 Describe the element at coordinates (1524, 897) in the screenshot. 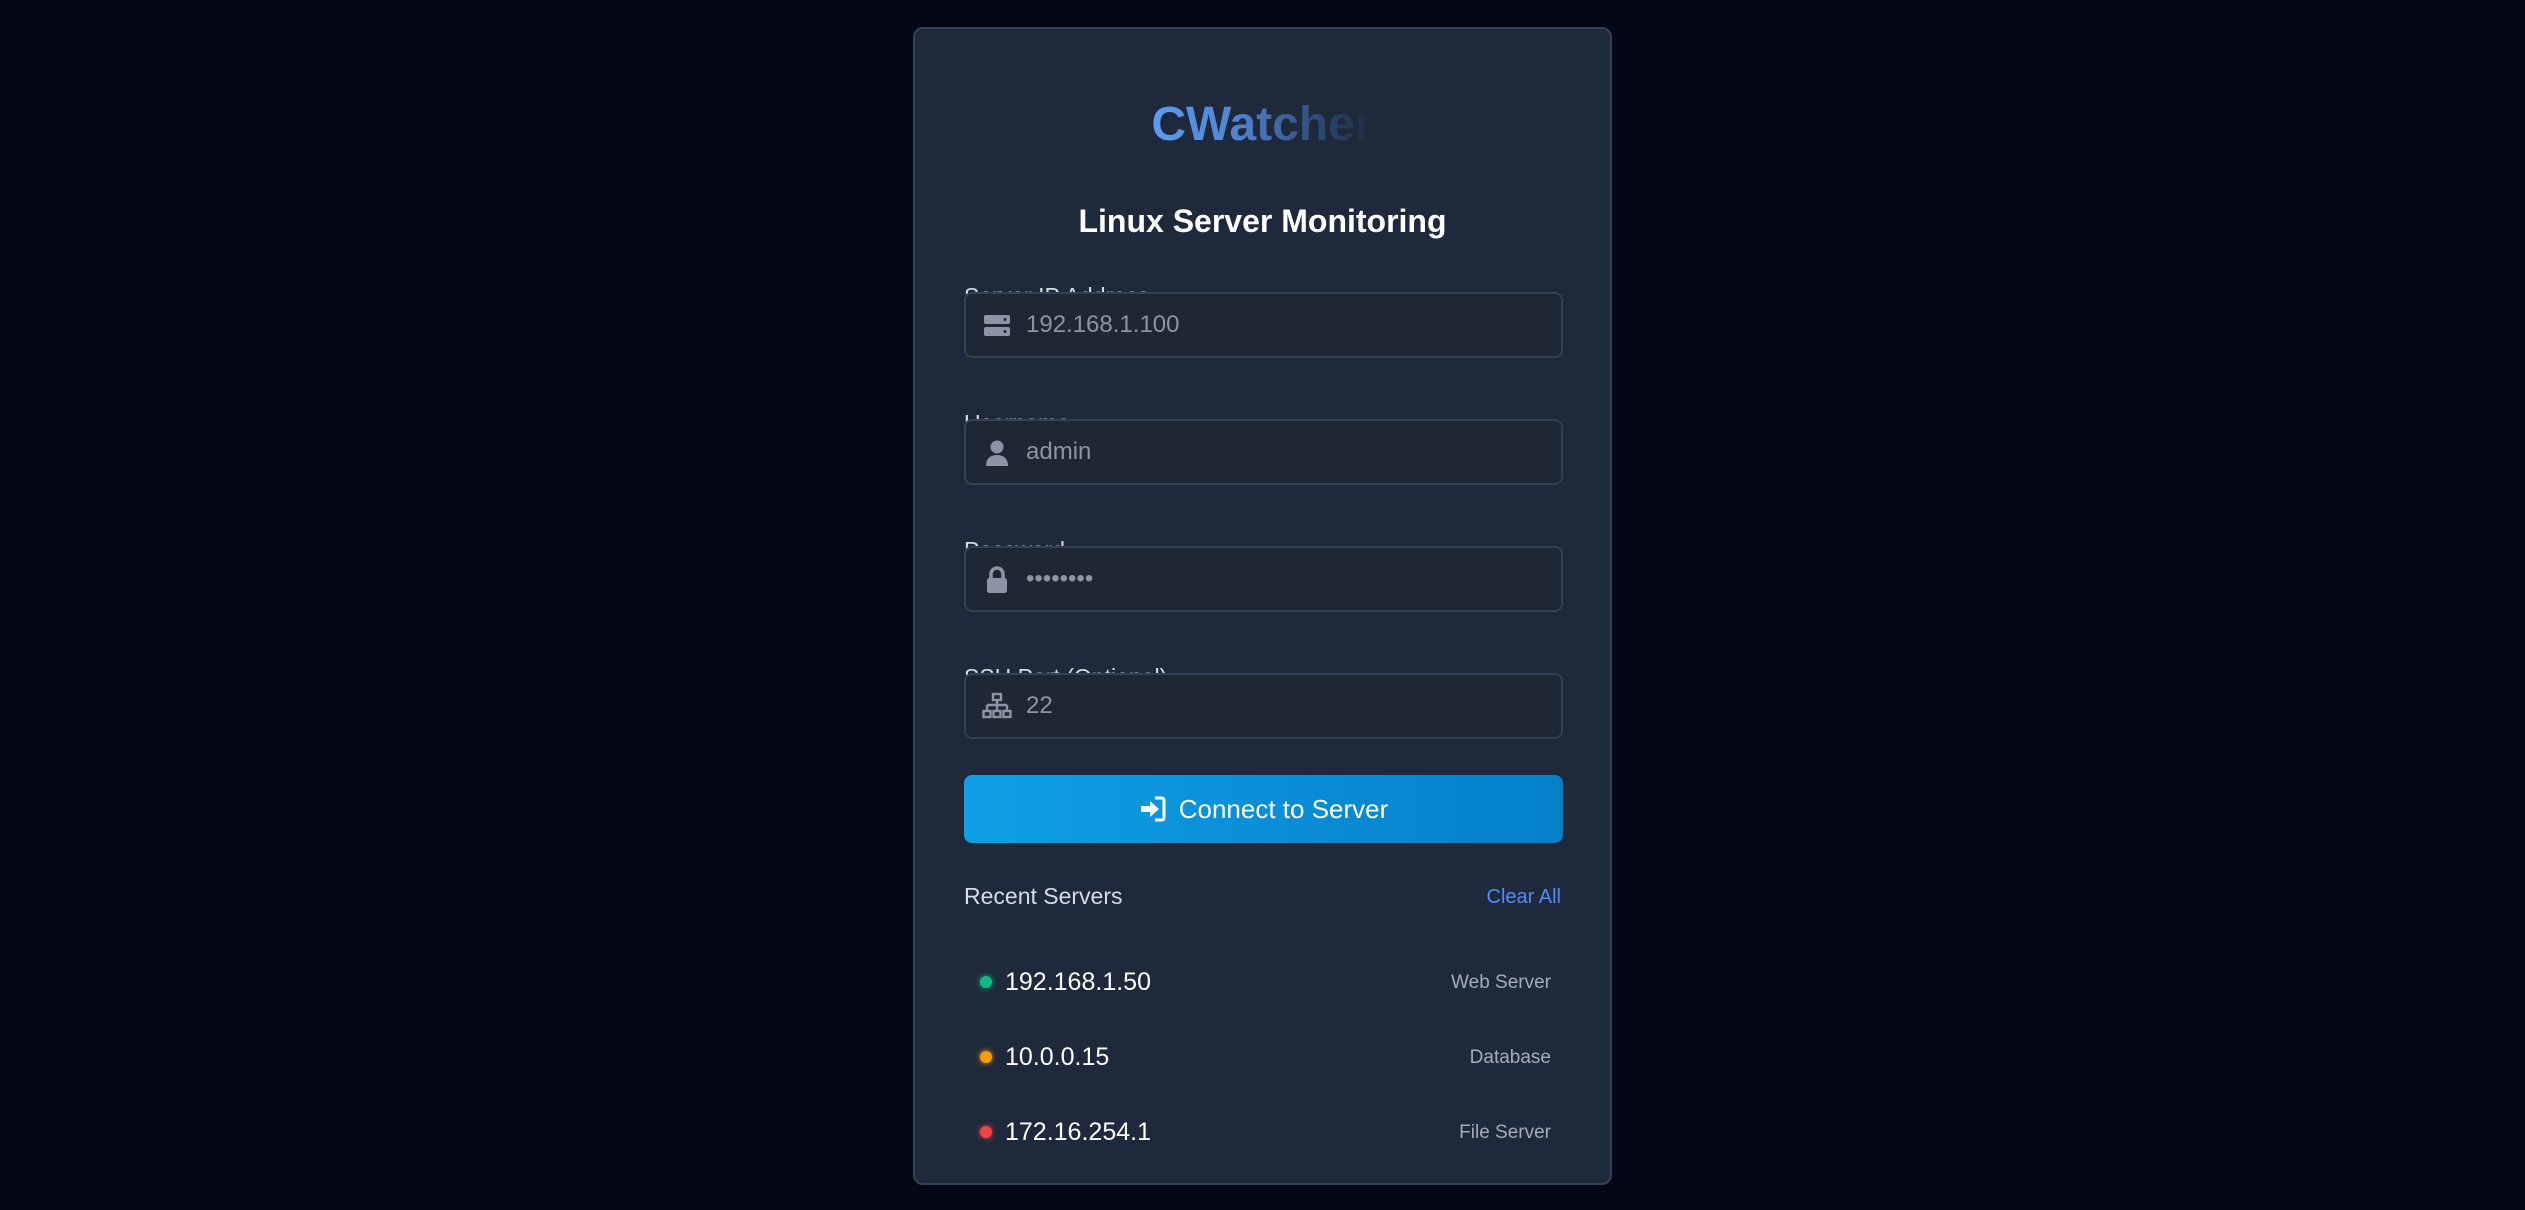

I see `clear-all-link: Clear All` at that location.